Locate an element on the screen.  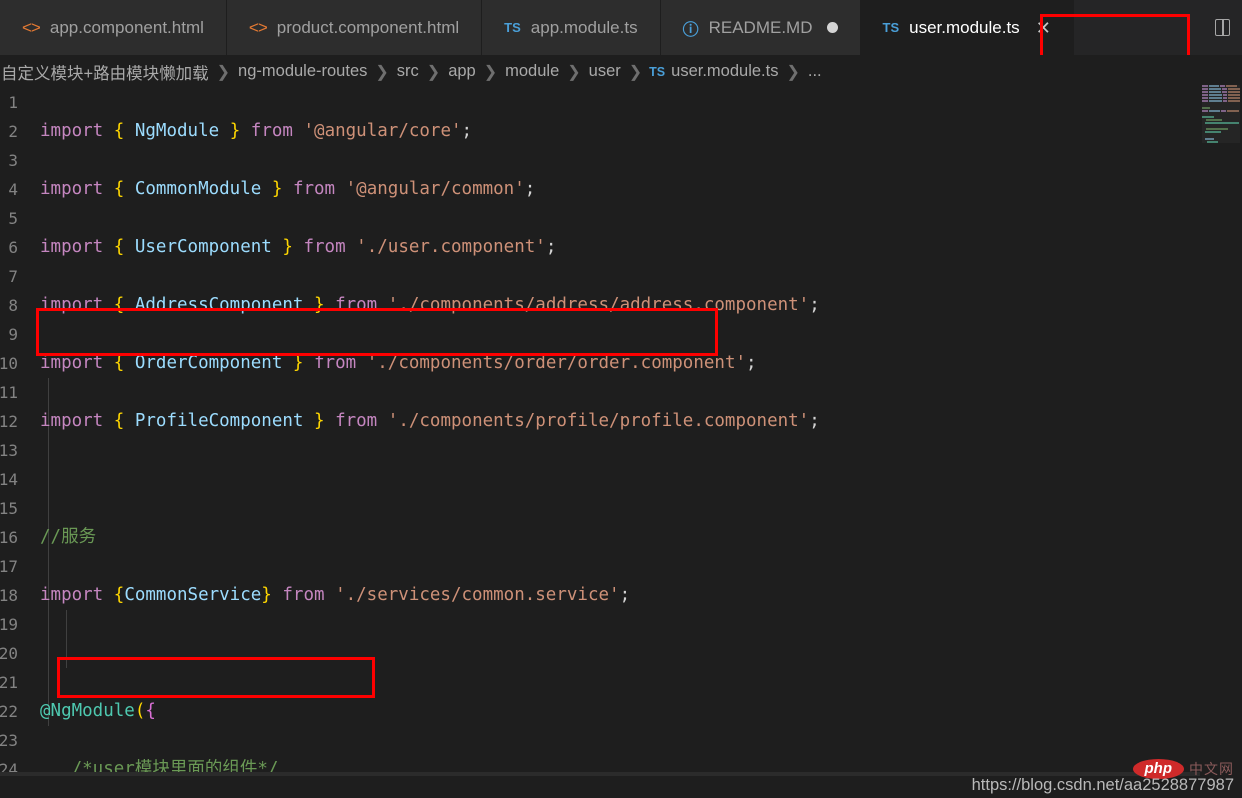
tab-label: product.component.html is located at coordinates (368, 27).